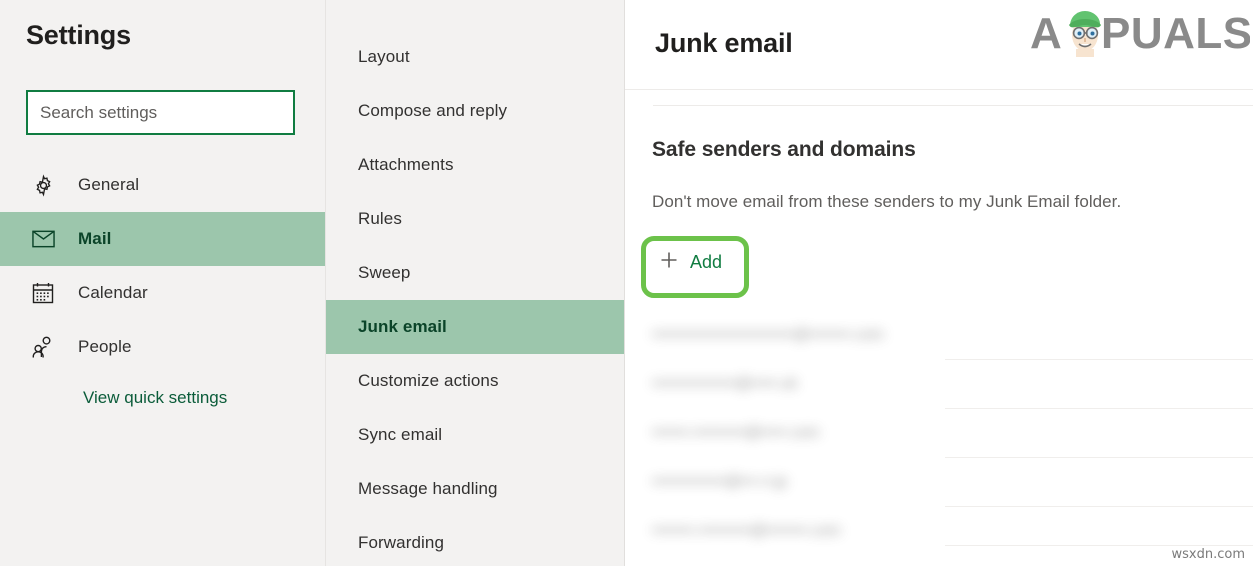 The height and width of the screenshot is (566, 1253). Describe the element at coordinates (105, 346) in the screenshot. I see `sidebar-item-label: People` at that location.